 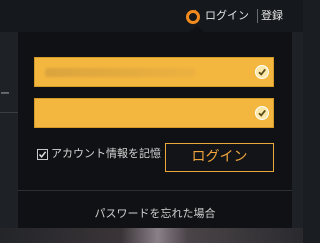 I want to click on email-field, so click(x=154, y=72).